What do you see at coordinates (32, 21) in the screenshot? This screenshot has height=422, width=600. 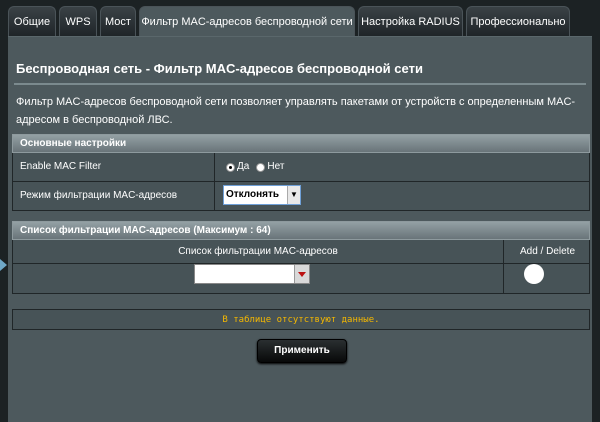 I see `tab-general: Общие` at bounding box center [32, 21].